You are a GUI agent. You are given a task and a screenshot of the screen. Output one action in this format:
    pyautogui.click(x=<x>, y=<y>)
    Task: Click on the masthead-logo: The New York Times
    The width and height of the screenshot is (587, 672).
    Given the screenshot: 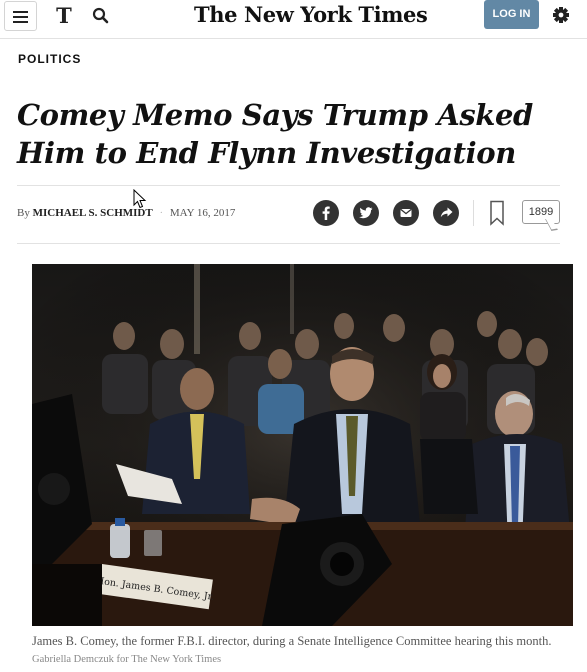 What is the action you would take?
    pyautogui.click(x=311, y=15)
    